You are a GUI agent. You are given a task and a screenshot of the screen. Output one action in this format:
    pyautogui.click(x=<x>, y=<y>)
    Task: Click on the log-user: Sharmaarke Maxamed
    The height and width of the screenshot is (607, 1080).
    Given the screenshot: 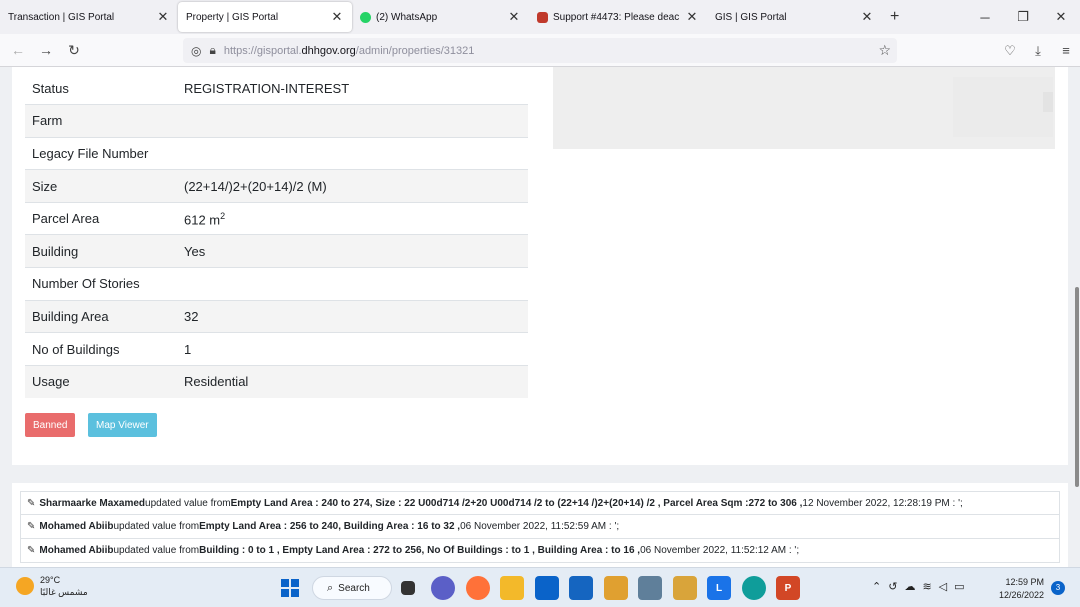 What is the action you would take?
    pyautogui.click(x=92, y=503)
    